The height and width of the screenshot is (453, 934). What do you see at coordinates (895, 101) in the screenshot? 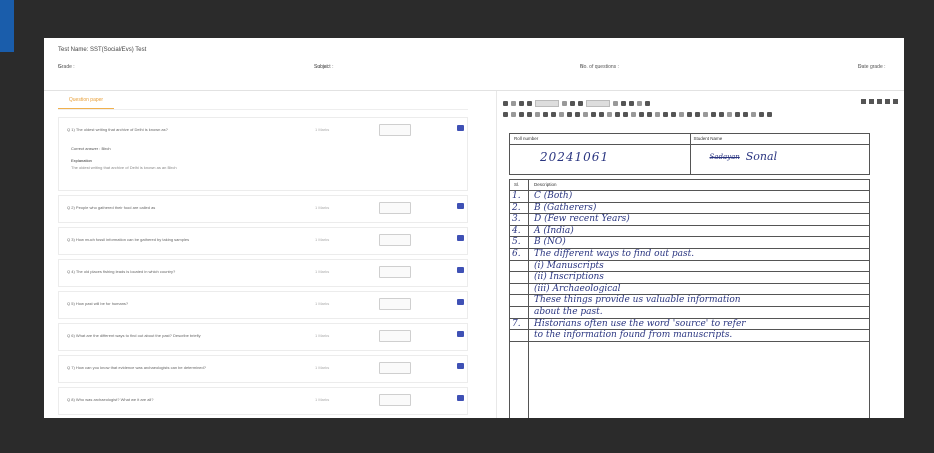
I see `more-icon` at bounding box center [895, 101].